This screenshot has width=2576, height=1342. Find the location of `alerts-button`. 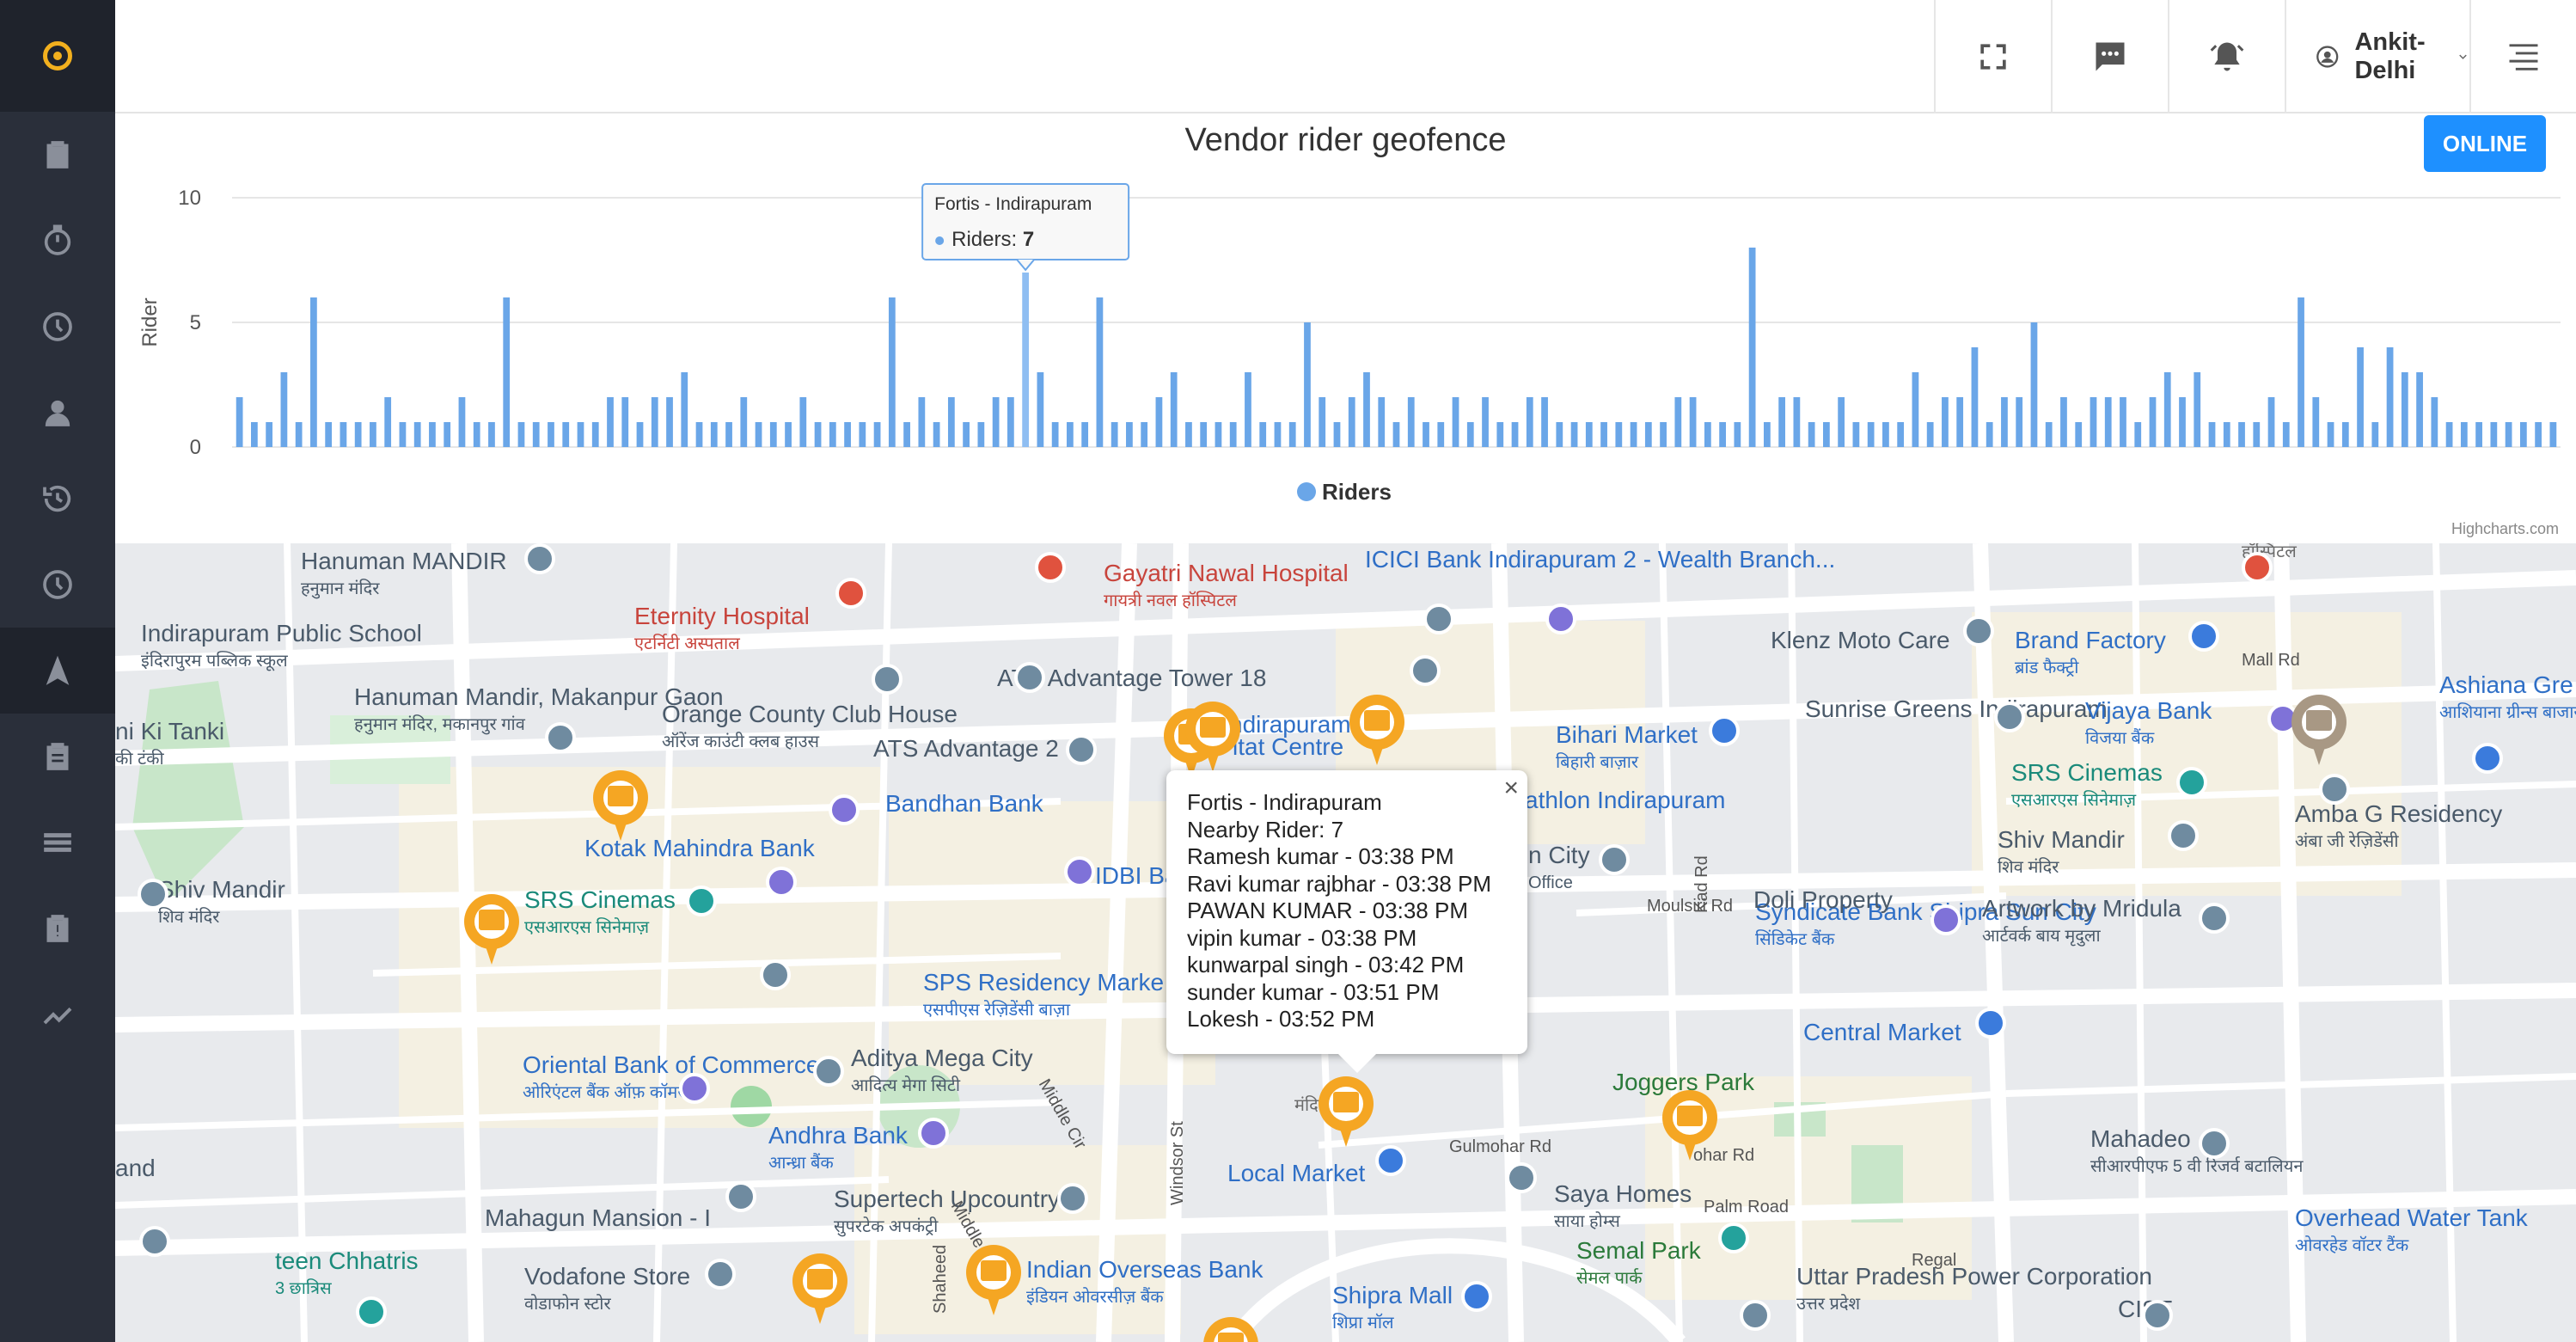

alerts-button is located at coordinates (2226, 56).